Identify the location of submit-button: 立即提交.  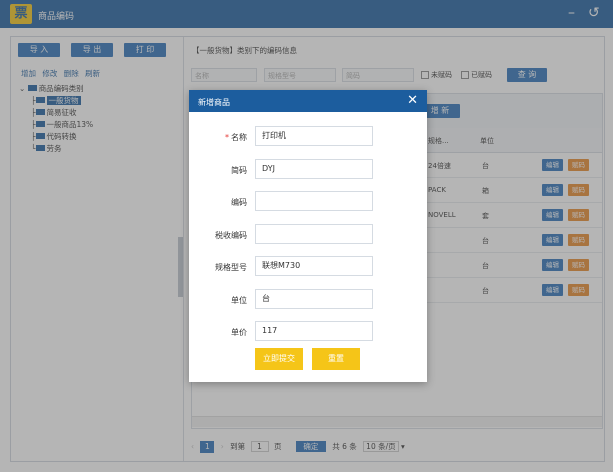
(279, 359).